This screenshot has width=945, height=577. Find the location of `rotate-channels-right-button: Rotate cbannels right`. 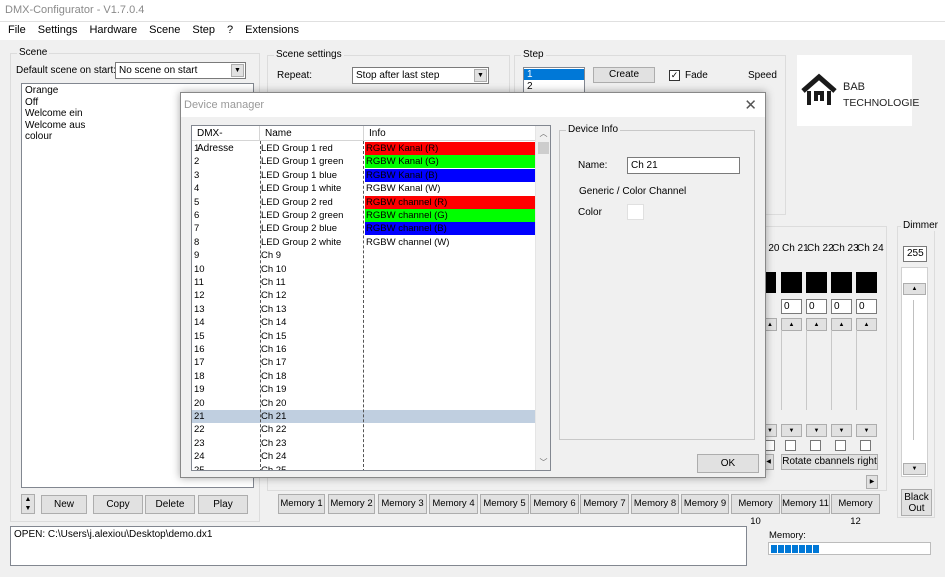

rotate-channels-right-button: Rotate cbannels right is located at coordinates (829, 462).